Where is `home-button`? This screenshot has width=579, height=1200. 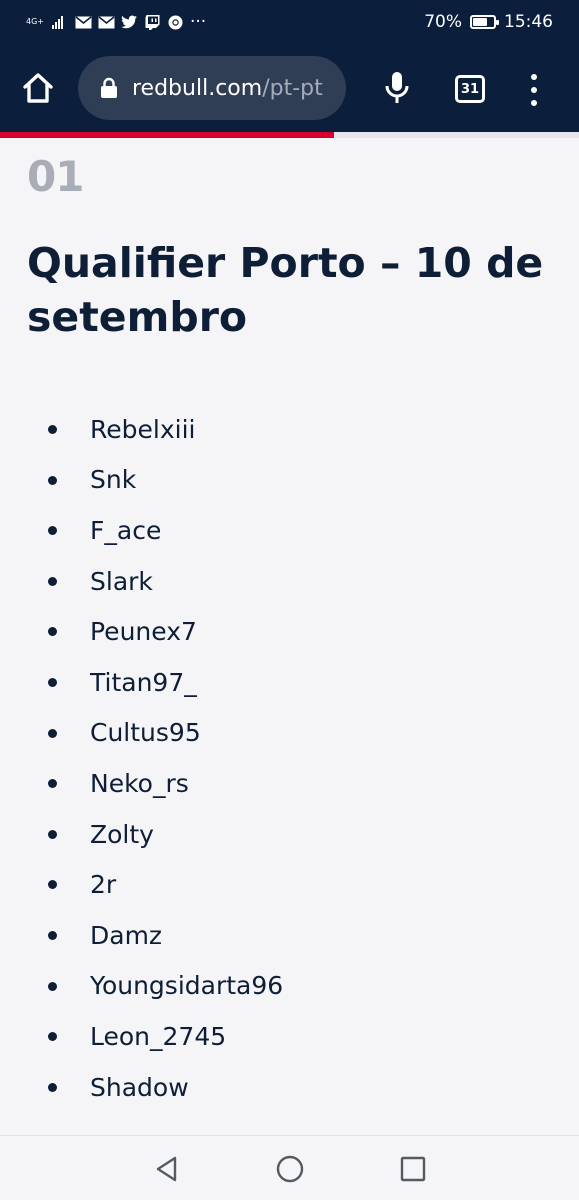
home-button is located at coordinates (38, 88).